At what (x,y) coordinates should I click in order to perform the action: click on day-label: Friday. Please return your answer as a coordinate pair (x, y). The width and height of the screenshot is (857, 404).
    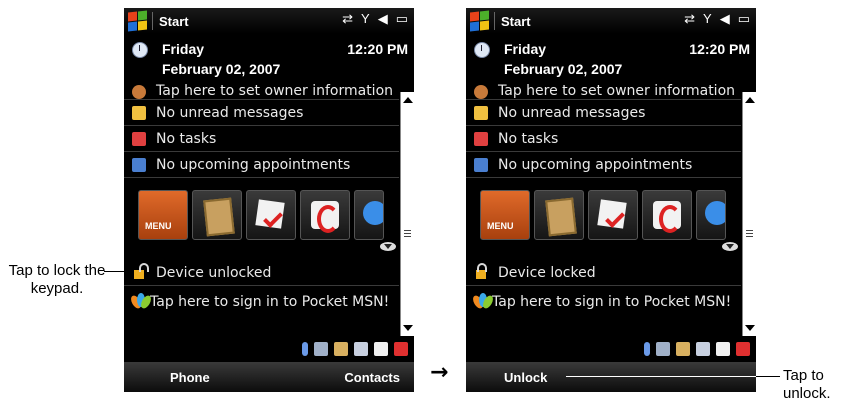
    Looking at the image, I should click on (525, 49).